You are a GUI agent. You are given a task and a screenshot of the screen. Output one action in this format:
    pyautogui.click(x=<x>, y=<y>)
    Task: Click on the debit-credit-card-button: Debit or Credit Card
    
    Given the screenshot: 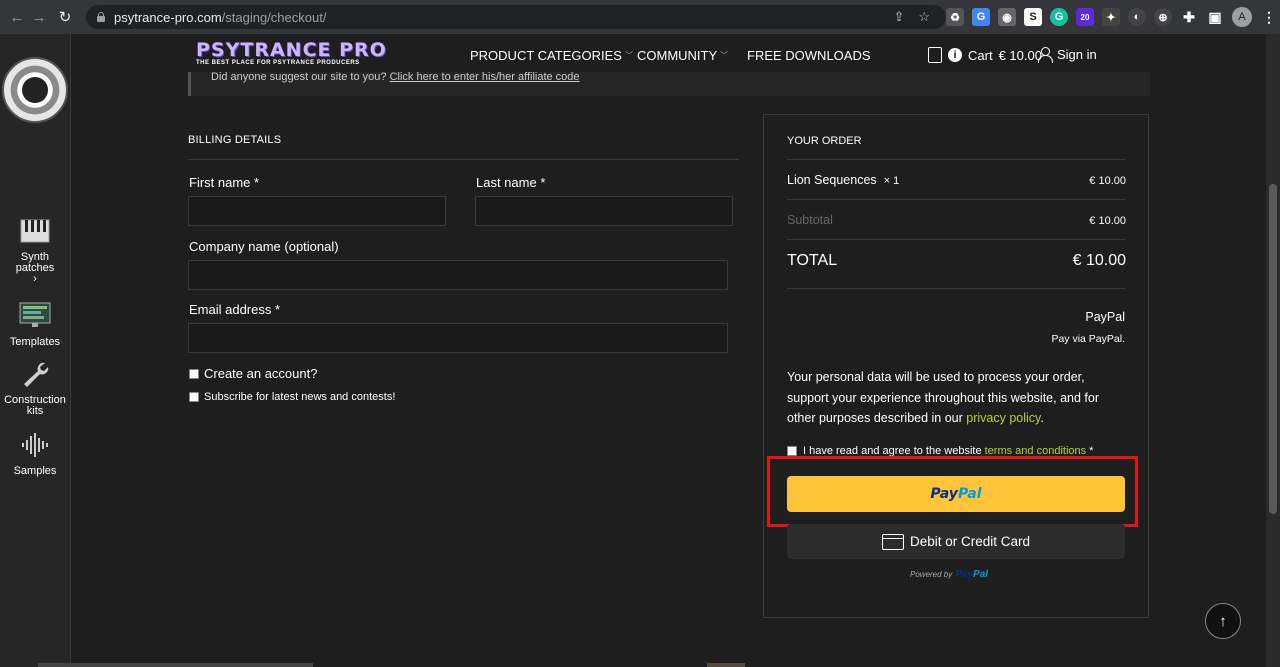 What is the action you would take?
    pyautogui.click(x=956, y=541)
    